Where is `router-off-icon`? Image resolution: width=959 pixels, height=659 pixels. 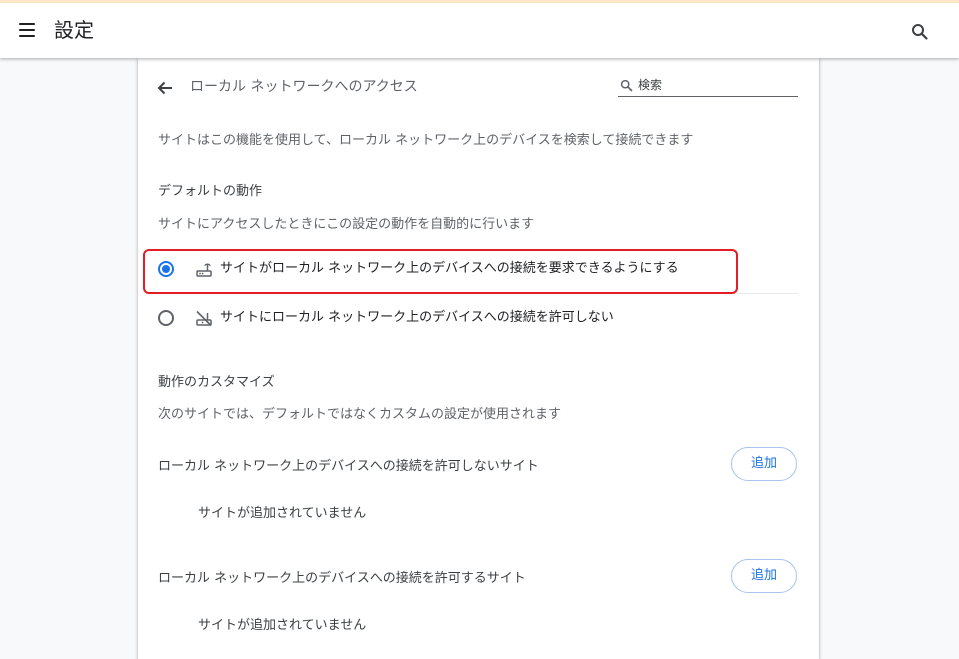 router-off-icon is located at coordinates (204, 318).